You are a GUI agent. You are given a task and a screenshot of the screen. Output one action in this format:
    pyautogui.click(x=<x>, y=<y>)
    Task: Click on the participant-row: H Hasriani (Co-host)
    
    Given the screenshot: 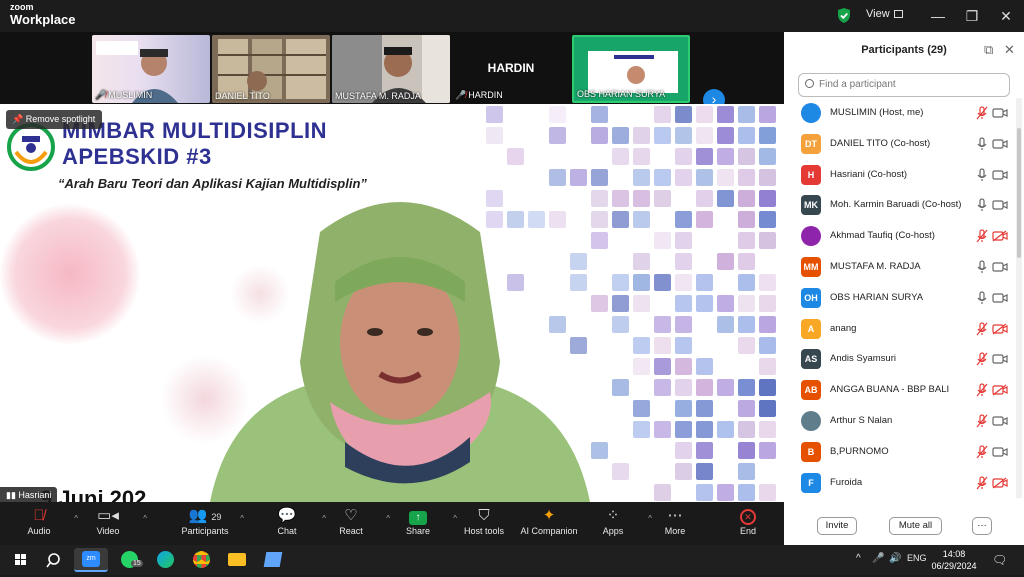 What is the action you would take?
    pyautogui.click(x=900, y=175)
    